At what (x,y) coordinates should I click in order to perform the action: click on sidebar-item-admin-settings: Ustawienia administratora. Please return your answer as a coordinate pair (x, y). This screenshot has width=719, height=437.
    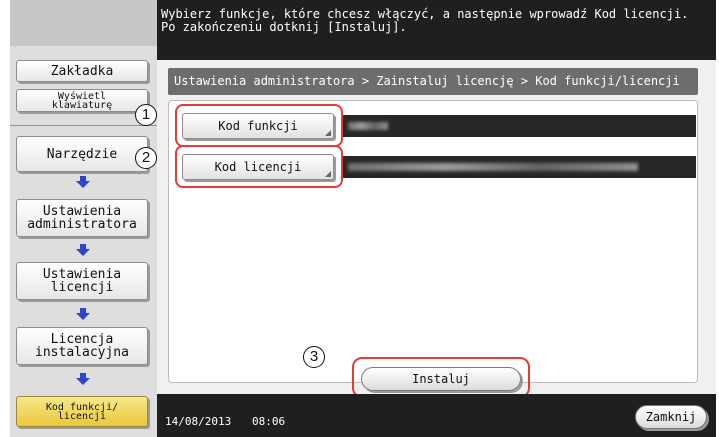
    Looking at the image, I should click on (82, 218).